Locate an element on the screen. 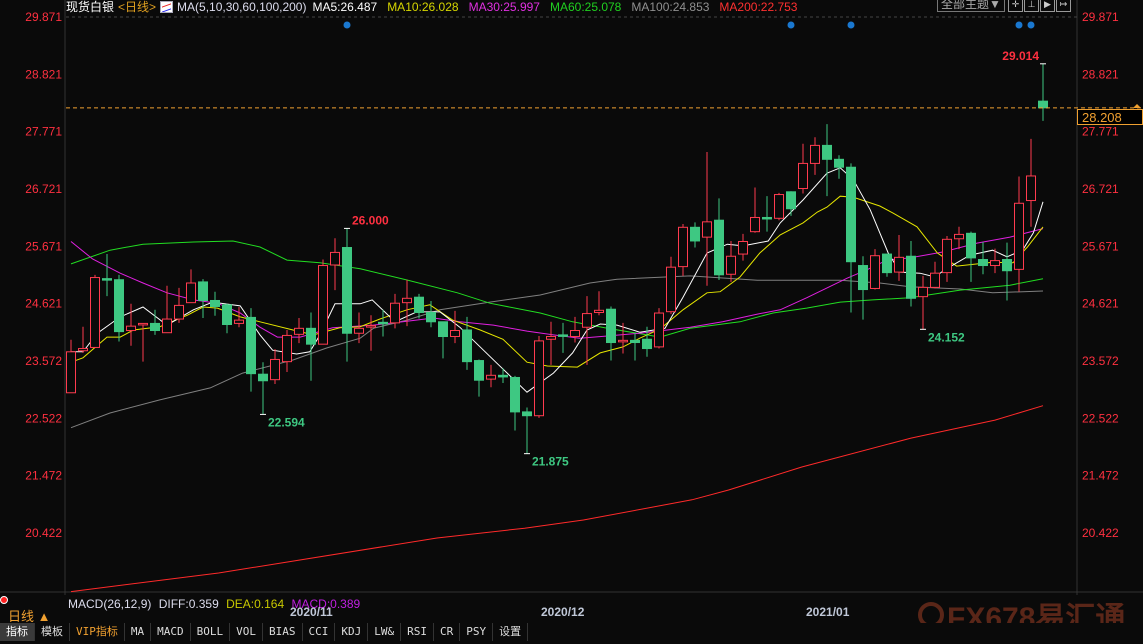 The height and width of the screenshot is (644, 1143). y-tick-label-left: 21.472 is located at coordinates (43, 476).